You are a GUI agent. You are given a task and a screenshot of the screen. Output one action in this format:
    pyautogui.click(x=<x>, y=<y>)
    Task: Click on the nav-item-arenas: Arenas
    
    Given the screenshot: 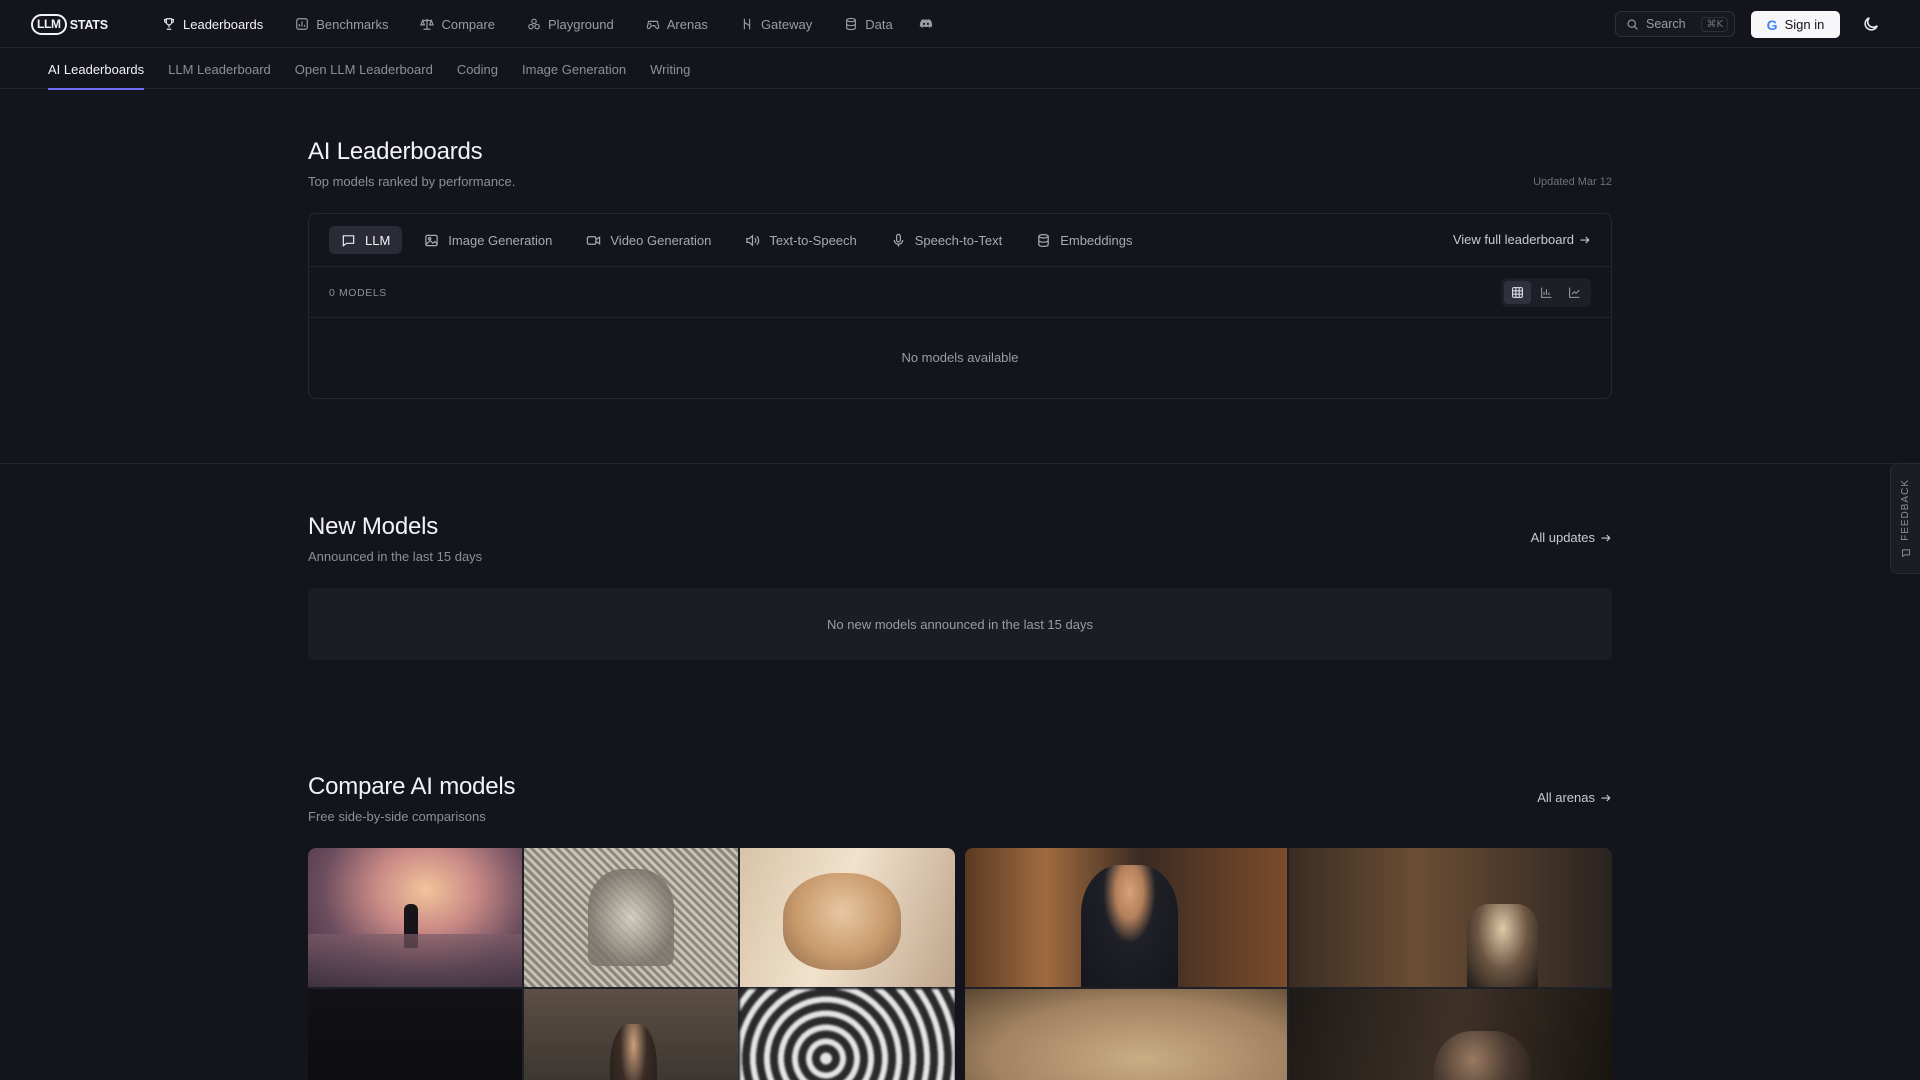 What is the action you would take?
    pyautogui.click(x=677, y=24)
    